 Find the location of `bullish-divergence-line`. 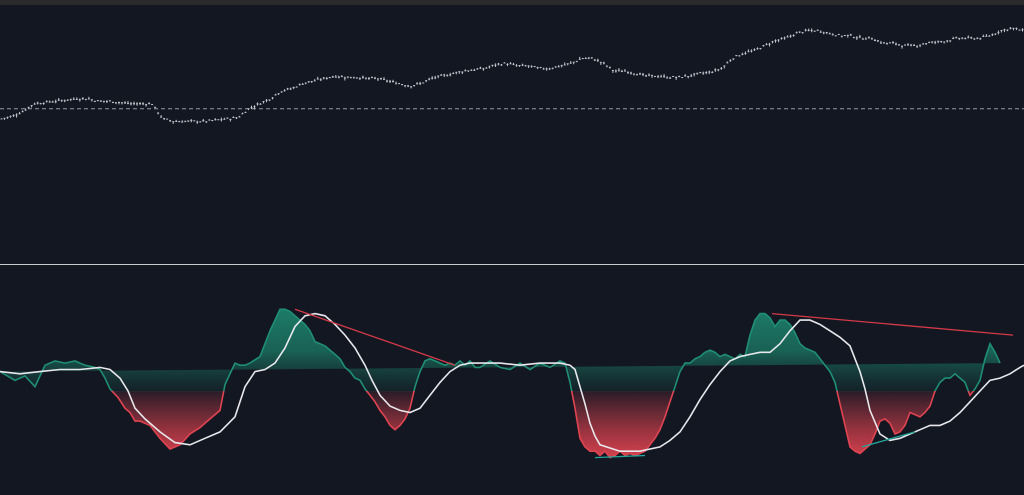

bullish-divergence-line is located at coordinates (620, 456).